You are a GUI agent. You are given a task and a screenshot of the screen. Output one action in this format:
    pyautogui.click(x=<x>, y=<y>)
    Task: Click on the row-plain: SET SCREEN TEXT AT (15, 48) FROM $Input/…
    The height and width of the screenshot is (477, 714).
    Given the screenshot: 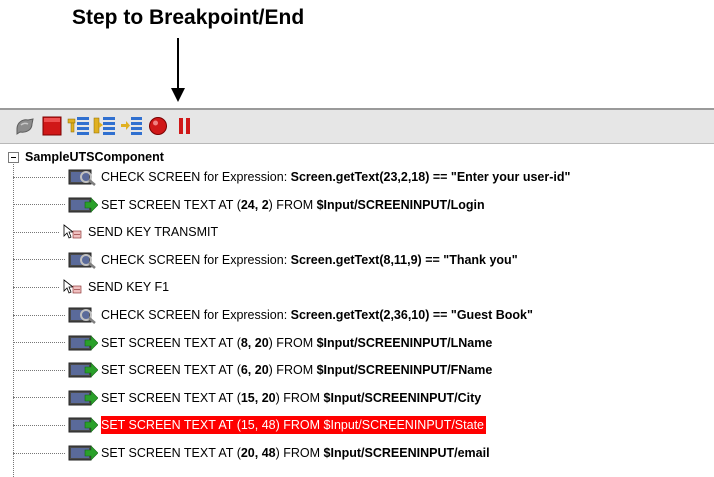 What is the action you would take?
    pyautogui.click(x=292, y=425)
    